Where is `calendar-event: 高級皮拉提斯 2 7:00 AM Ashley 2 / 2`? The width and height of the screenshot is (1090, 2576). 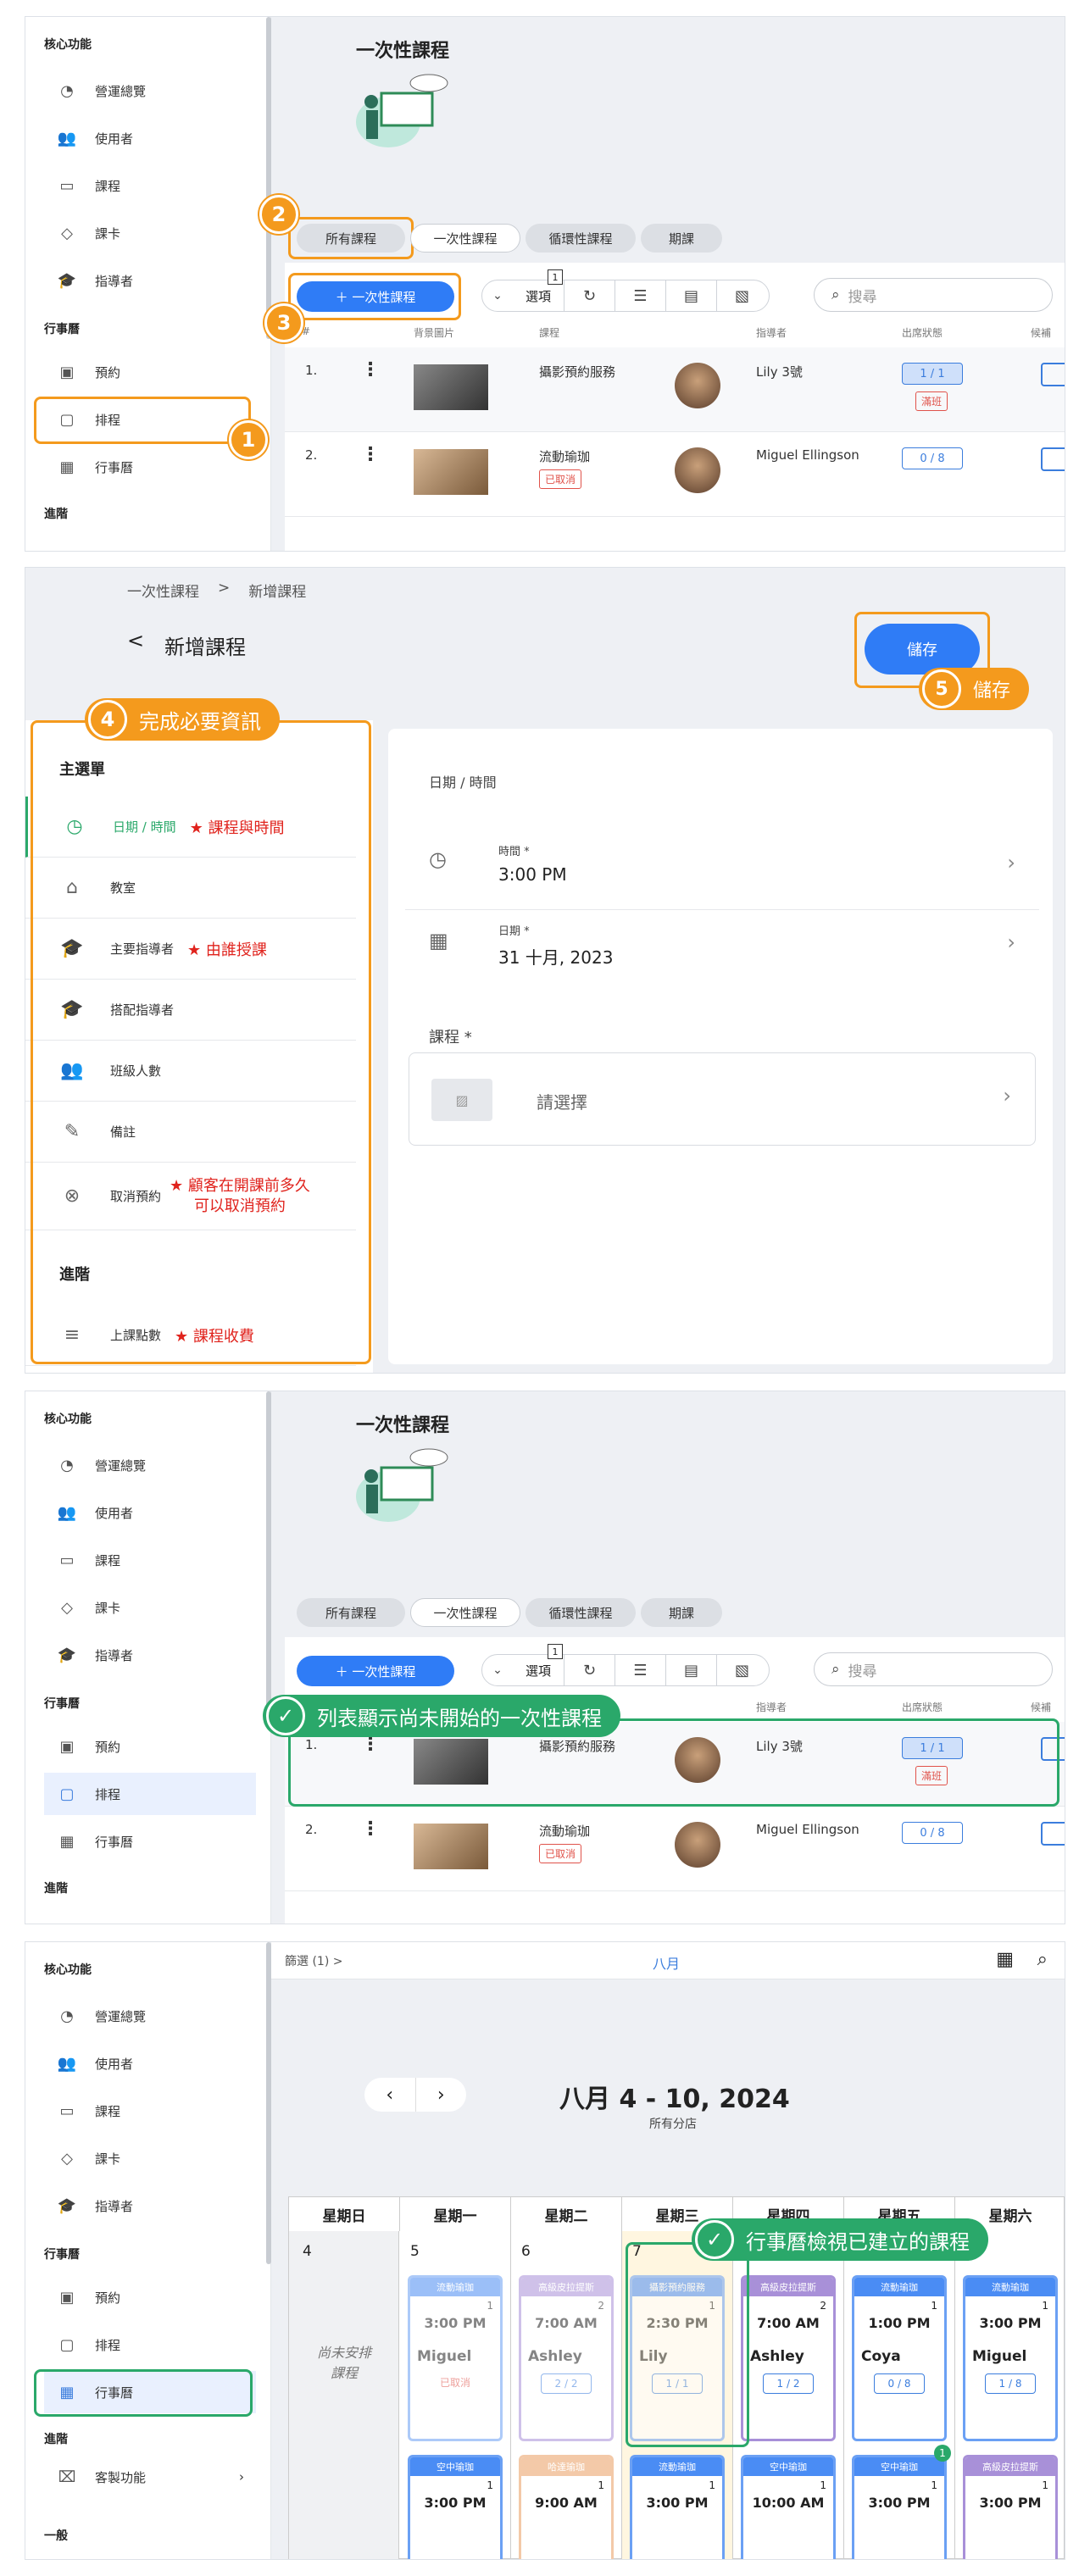
calendar-event: 高級皮拉提斯 2 7:00 AM Ashley 2 / 2 is located at coordinates (566, 2358).